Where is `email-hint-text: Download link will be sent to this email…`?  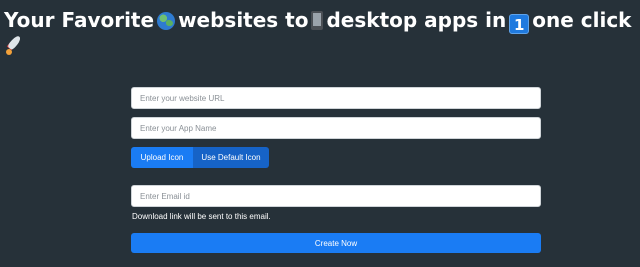 email-hint-text: Download link will be sent to this email… is located at coordinates (201, 216).